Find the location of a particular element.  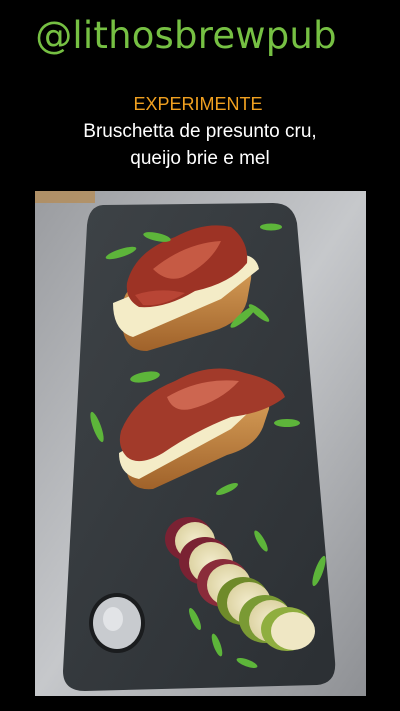

slate-hole is located at coordinates (117, 623).